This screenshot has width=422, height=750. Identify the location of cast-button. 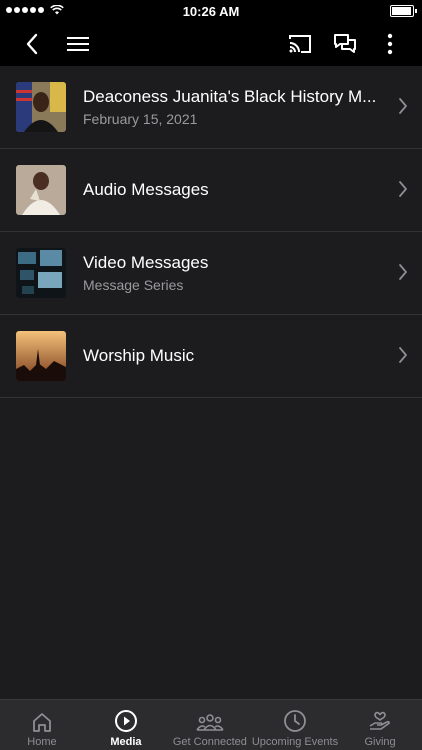
(300, 44).